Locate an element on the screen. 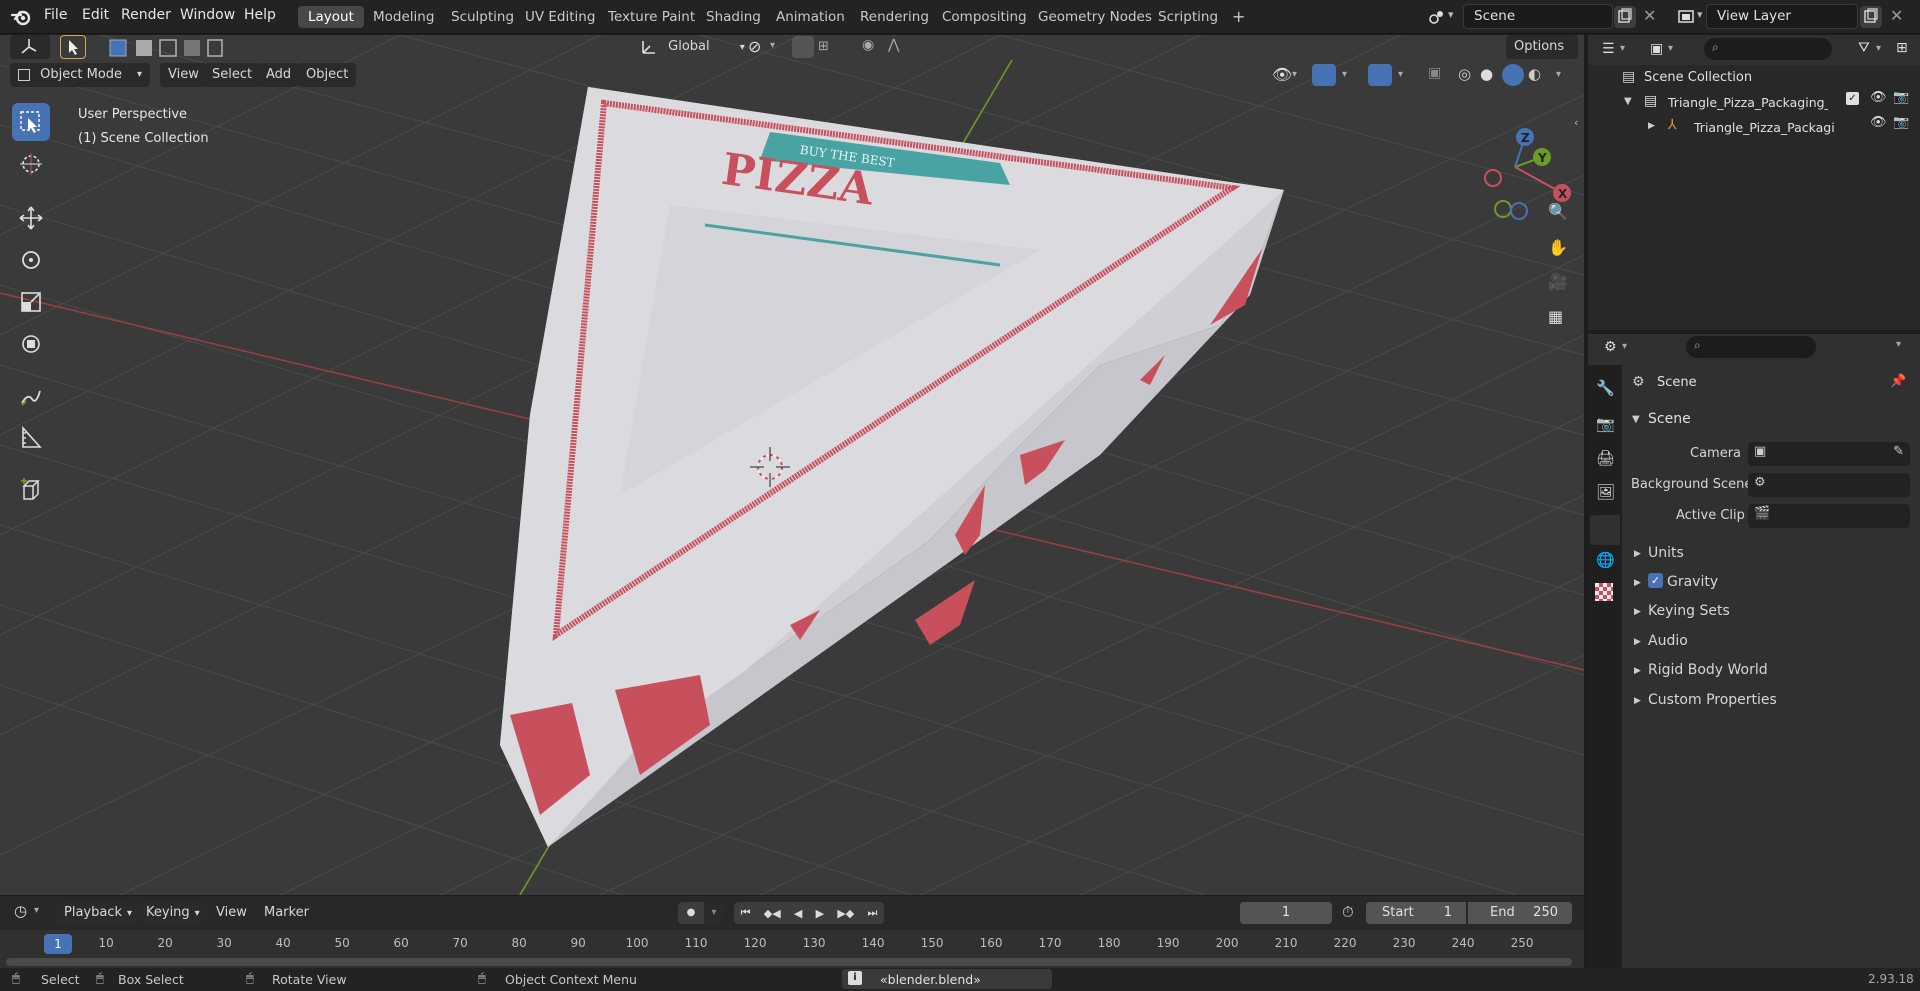 This screenshot has height=991, width=1920. expand-rigid-body-icon: ▶ is located at coordinates (1637, 671).